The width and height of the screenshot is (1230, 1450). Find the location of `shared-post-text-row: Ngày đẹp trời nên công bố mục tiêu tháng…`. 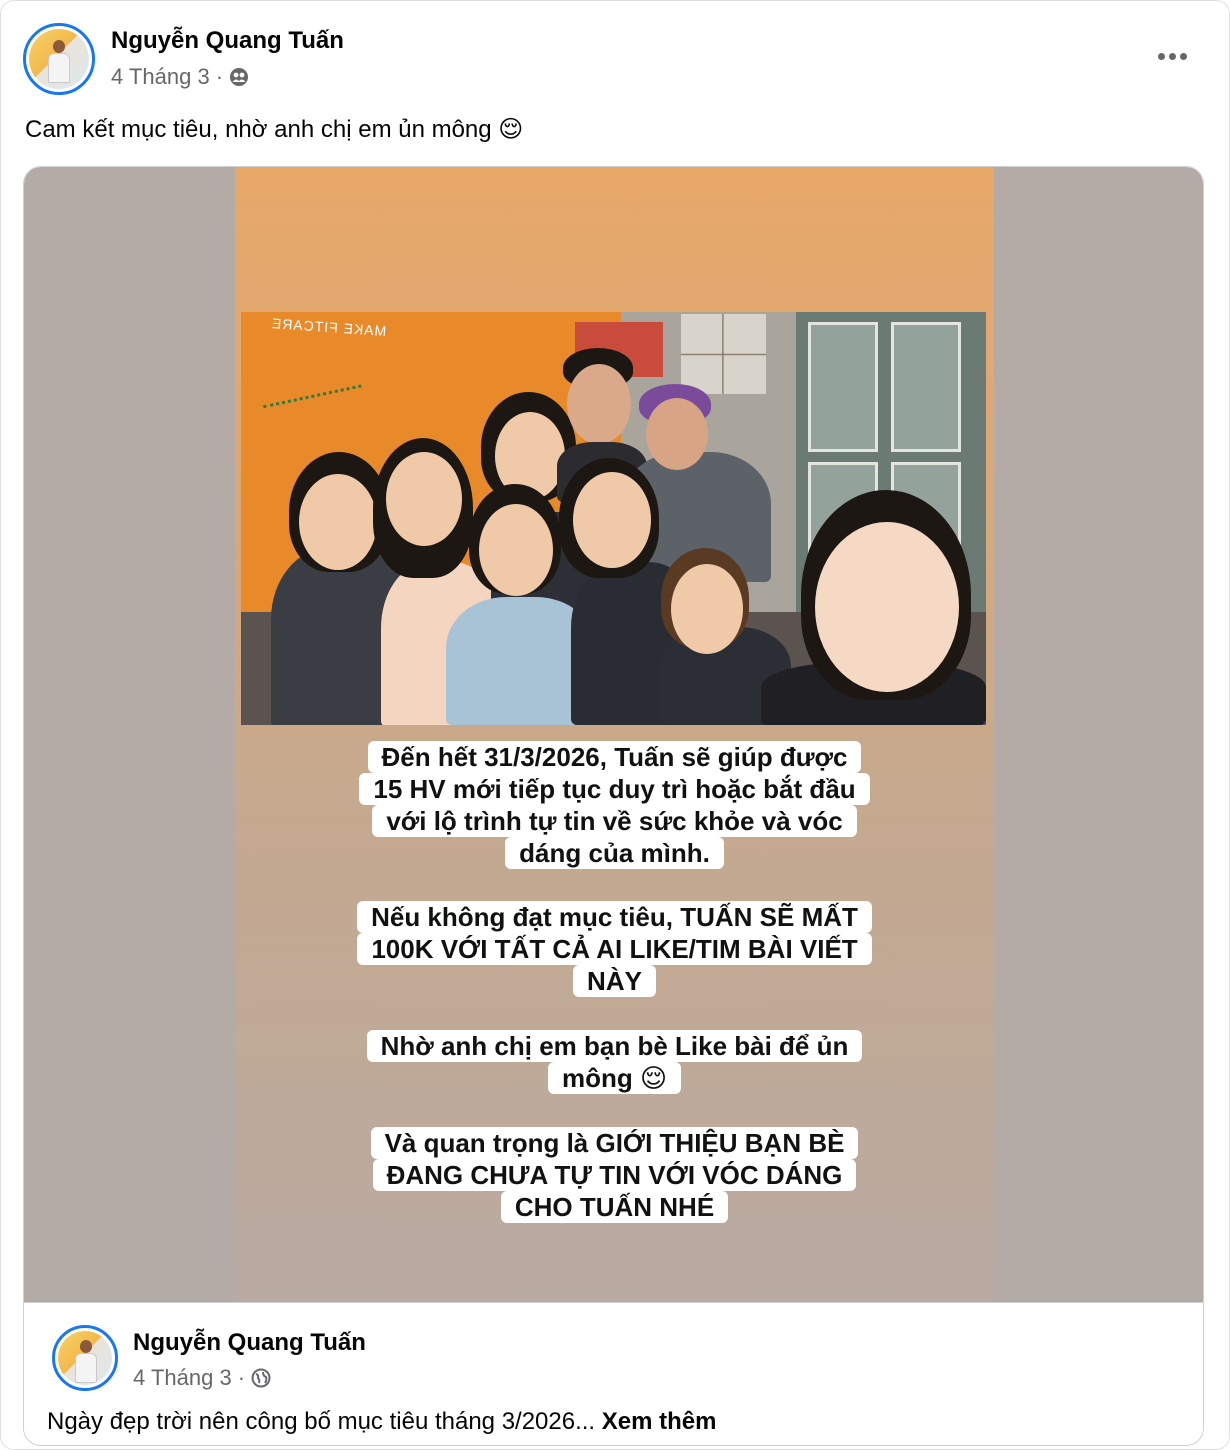

shared-post-text-row: Ngày đẹp trời nên công bố mục tiêu tháng… is located at coordinates (381, 1422).